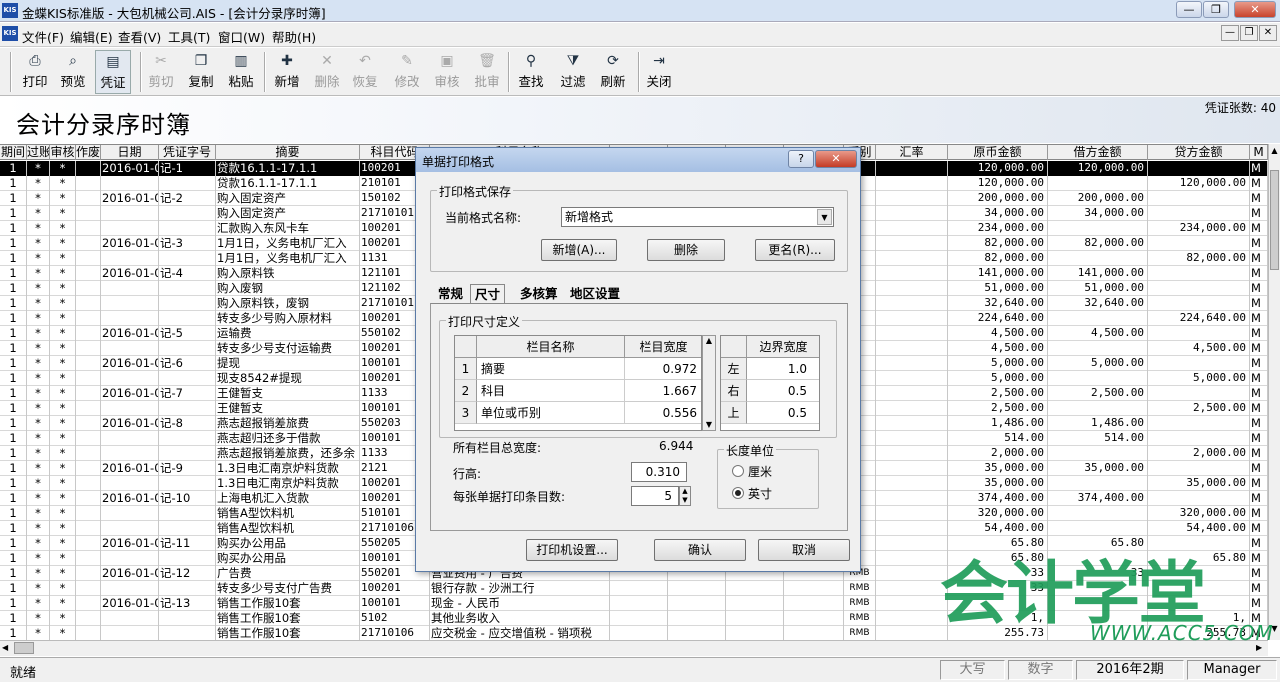 The width and height of the screenshot is (1280, 682). What do you see at coordinates (265, 72) in the screenshot?
I see `toolbar-separator` at bounding box center [265, 72].